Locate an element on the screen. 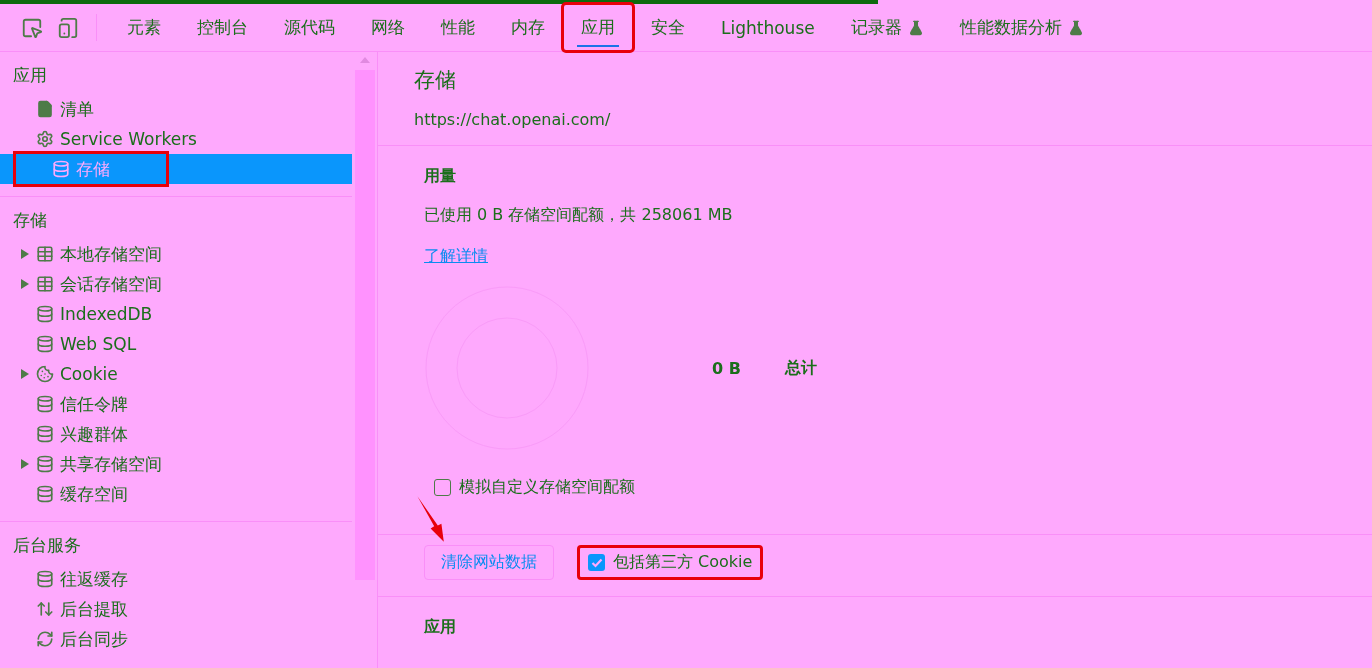  checkbox-label: 模拟自定义存储空间配额 is located at coordinates (547, 487).